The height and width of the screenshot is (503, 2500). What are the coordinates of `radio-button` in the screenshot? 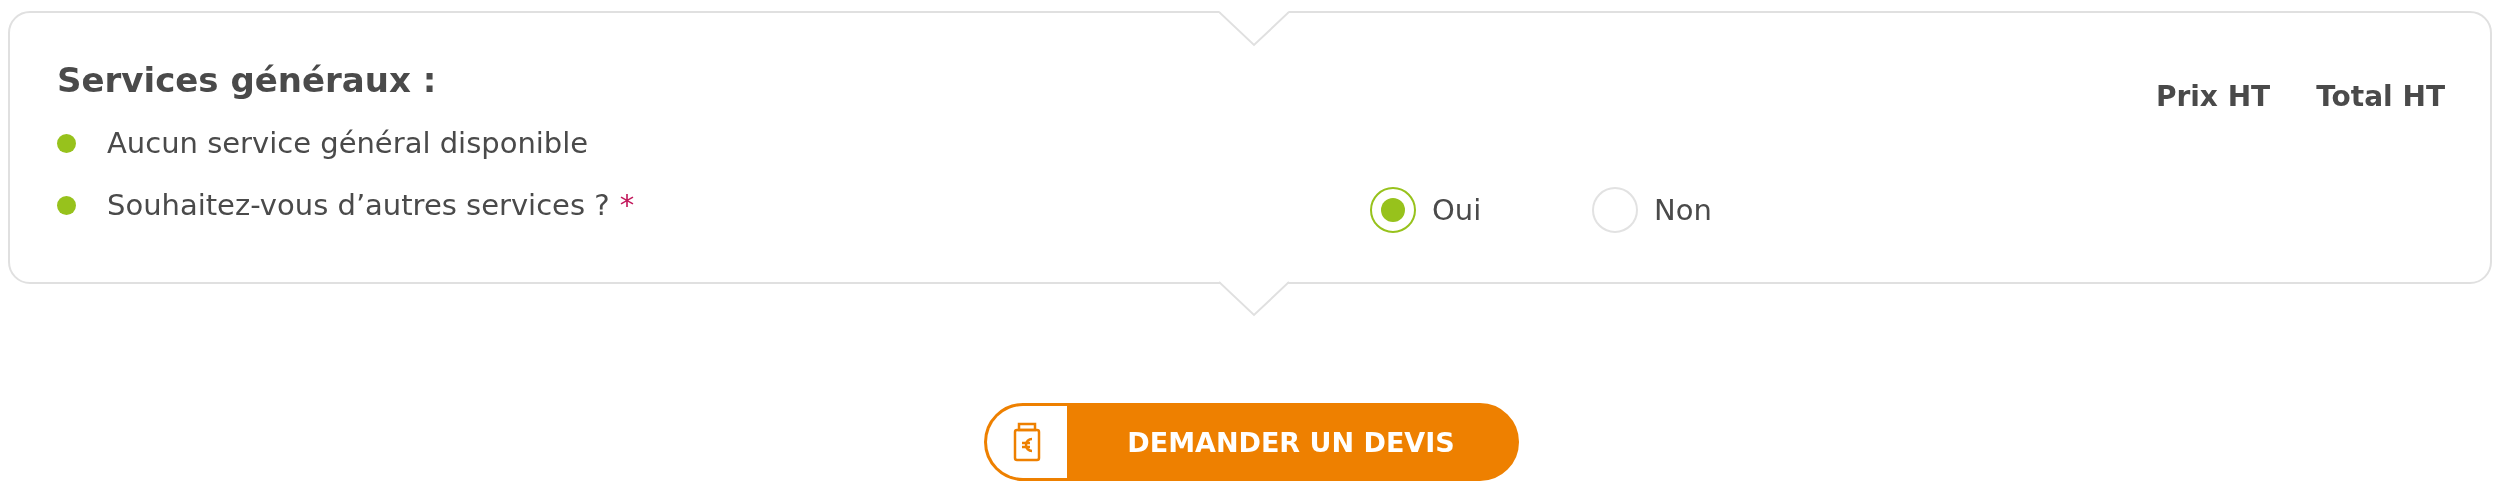 It's located at (1393, 210).